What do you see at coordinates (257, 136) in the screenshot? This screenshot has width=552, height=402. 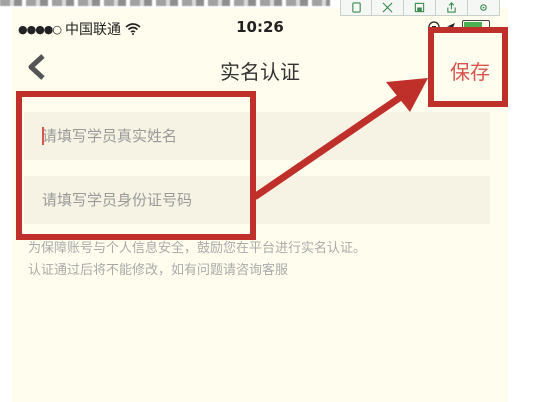 I see `real-name-input` at bounding box center [257, 136].